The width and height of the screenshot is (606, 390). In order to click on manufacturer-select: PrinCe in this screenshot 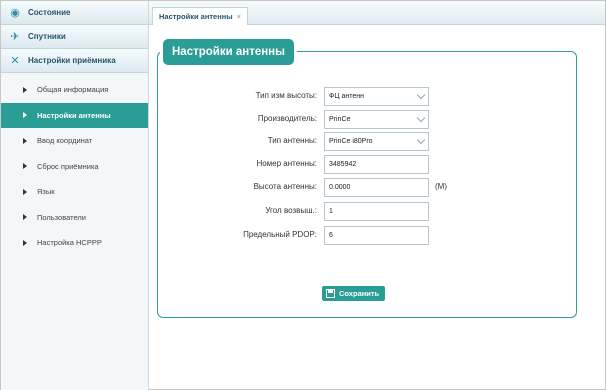, I will do `click(376, 119)`.